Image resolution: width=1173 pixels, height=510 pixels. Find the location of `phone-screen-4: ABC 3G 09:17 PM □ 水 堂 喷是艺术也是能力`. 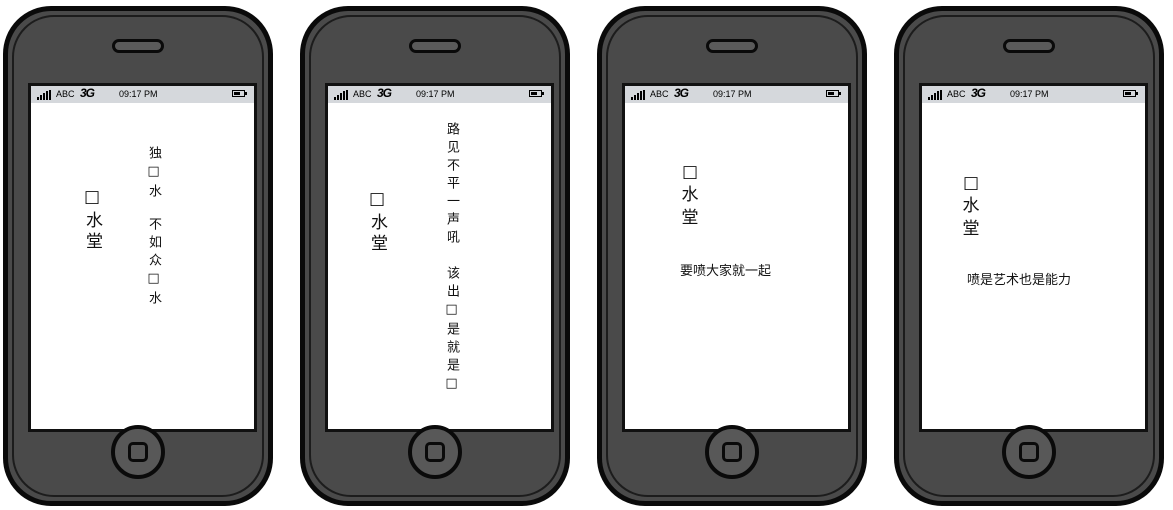

phone-screen-4: ABC 3G 09:17 PM □ 水 堂 喷是艺术也是能力 is located at coordinates (1033, 257).